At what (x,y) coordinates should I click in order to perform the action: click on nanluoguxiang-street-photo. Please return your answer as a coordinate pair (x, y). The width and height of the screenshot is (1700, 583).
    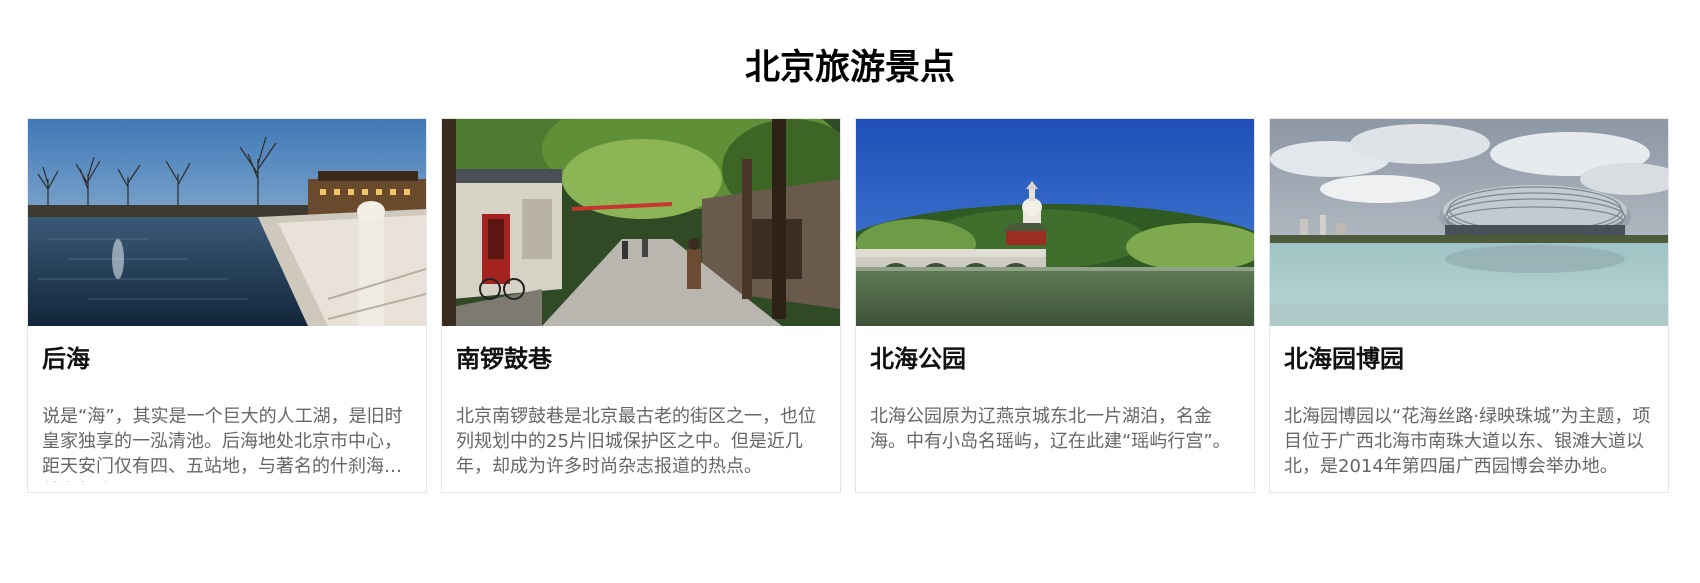
    Looking at the image, I should click on (641, 222).